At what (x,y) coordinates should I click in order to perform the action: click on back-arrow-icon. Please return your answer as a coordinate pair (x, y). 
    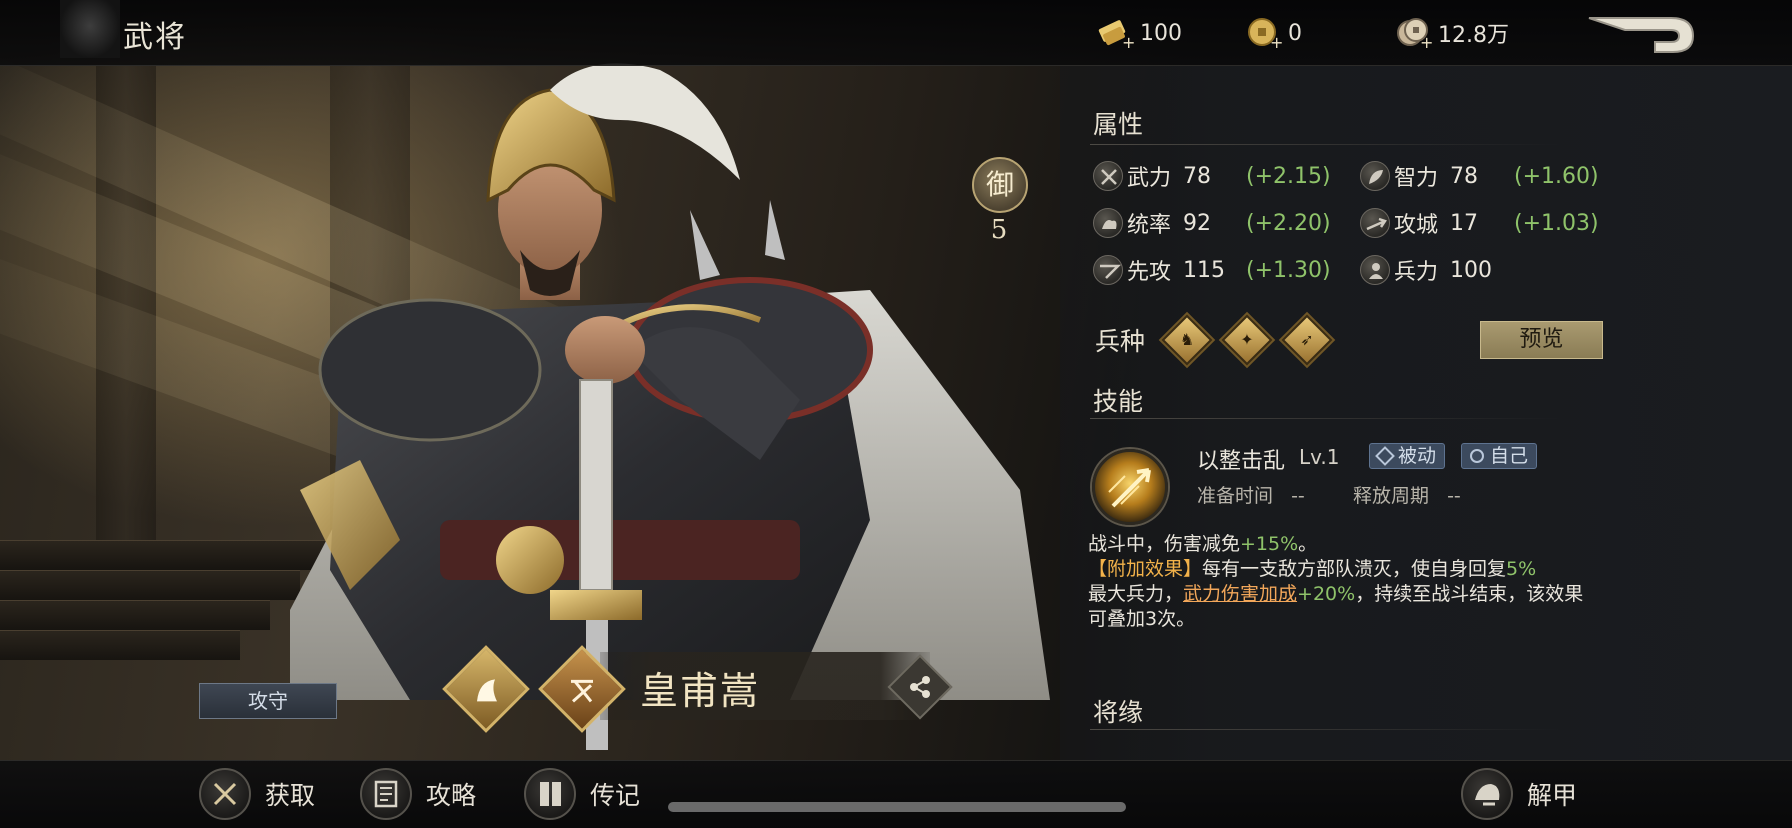
    Looking at the image, I should click on (1641, 35).